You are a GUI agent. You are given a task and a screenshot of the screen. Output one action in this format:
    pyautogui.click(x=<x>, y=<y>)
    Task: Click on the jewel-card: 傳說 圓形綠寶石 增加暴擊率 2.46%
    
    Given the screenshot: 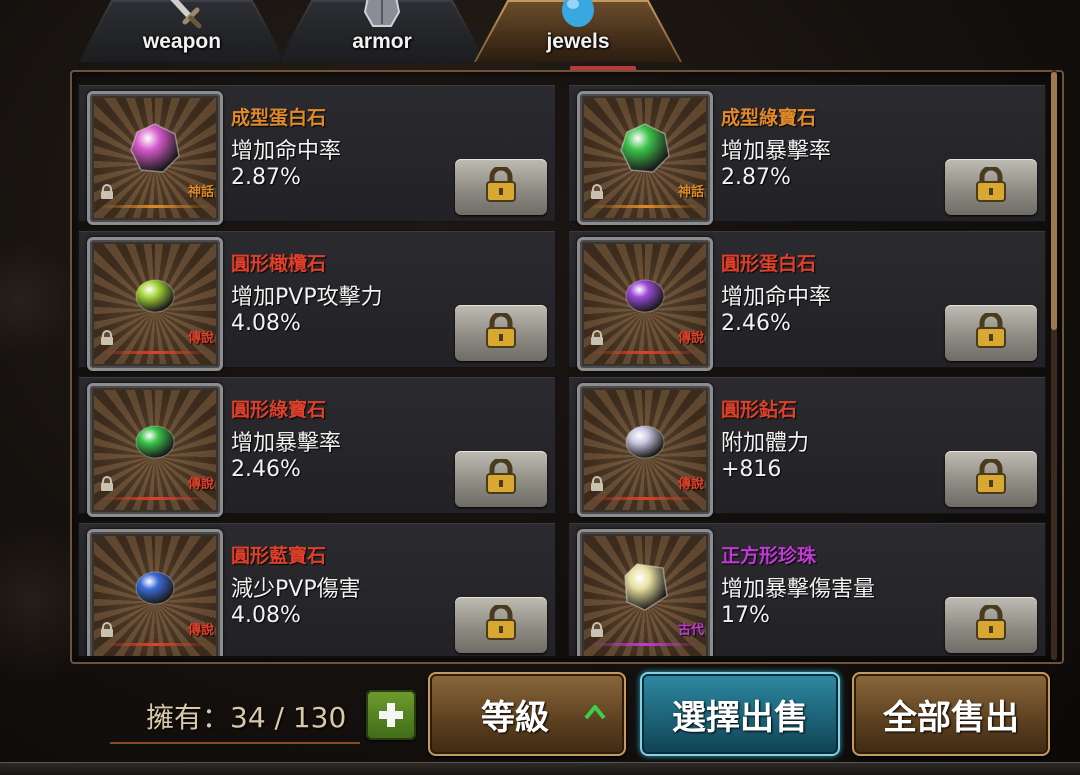 What is the action you would take?
    pyautogui.click(x=317, y=446)
    